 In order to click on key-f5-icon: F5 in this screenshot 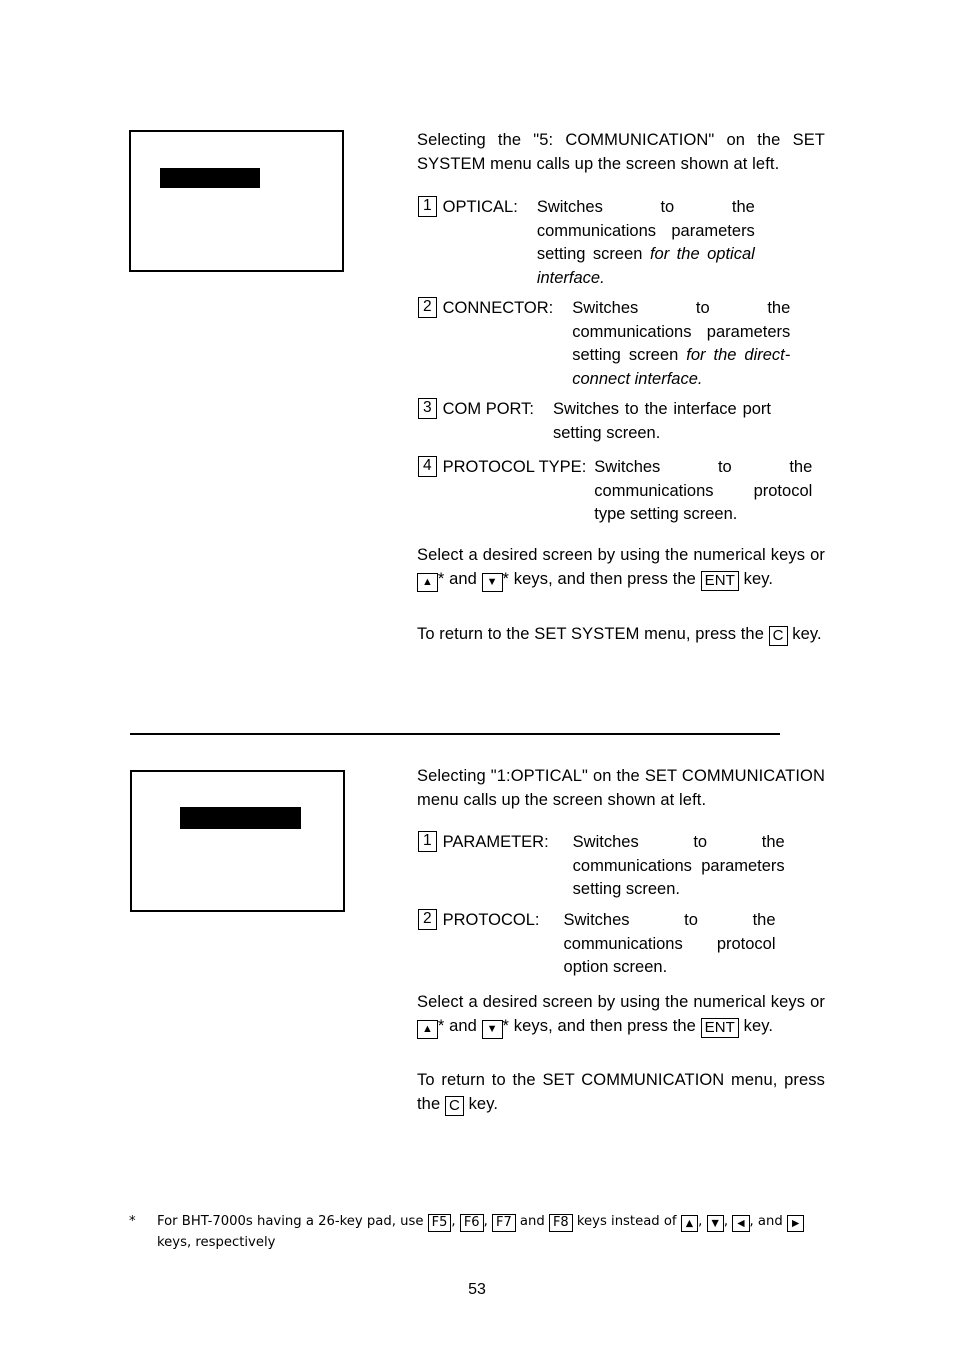, I will do `click(439, 1223)`.